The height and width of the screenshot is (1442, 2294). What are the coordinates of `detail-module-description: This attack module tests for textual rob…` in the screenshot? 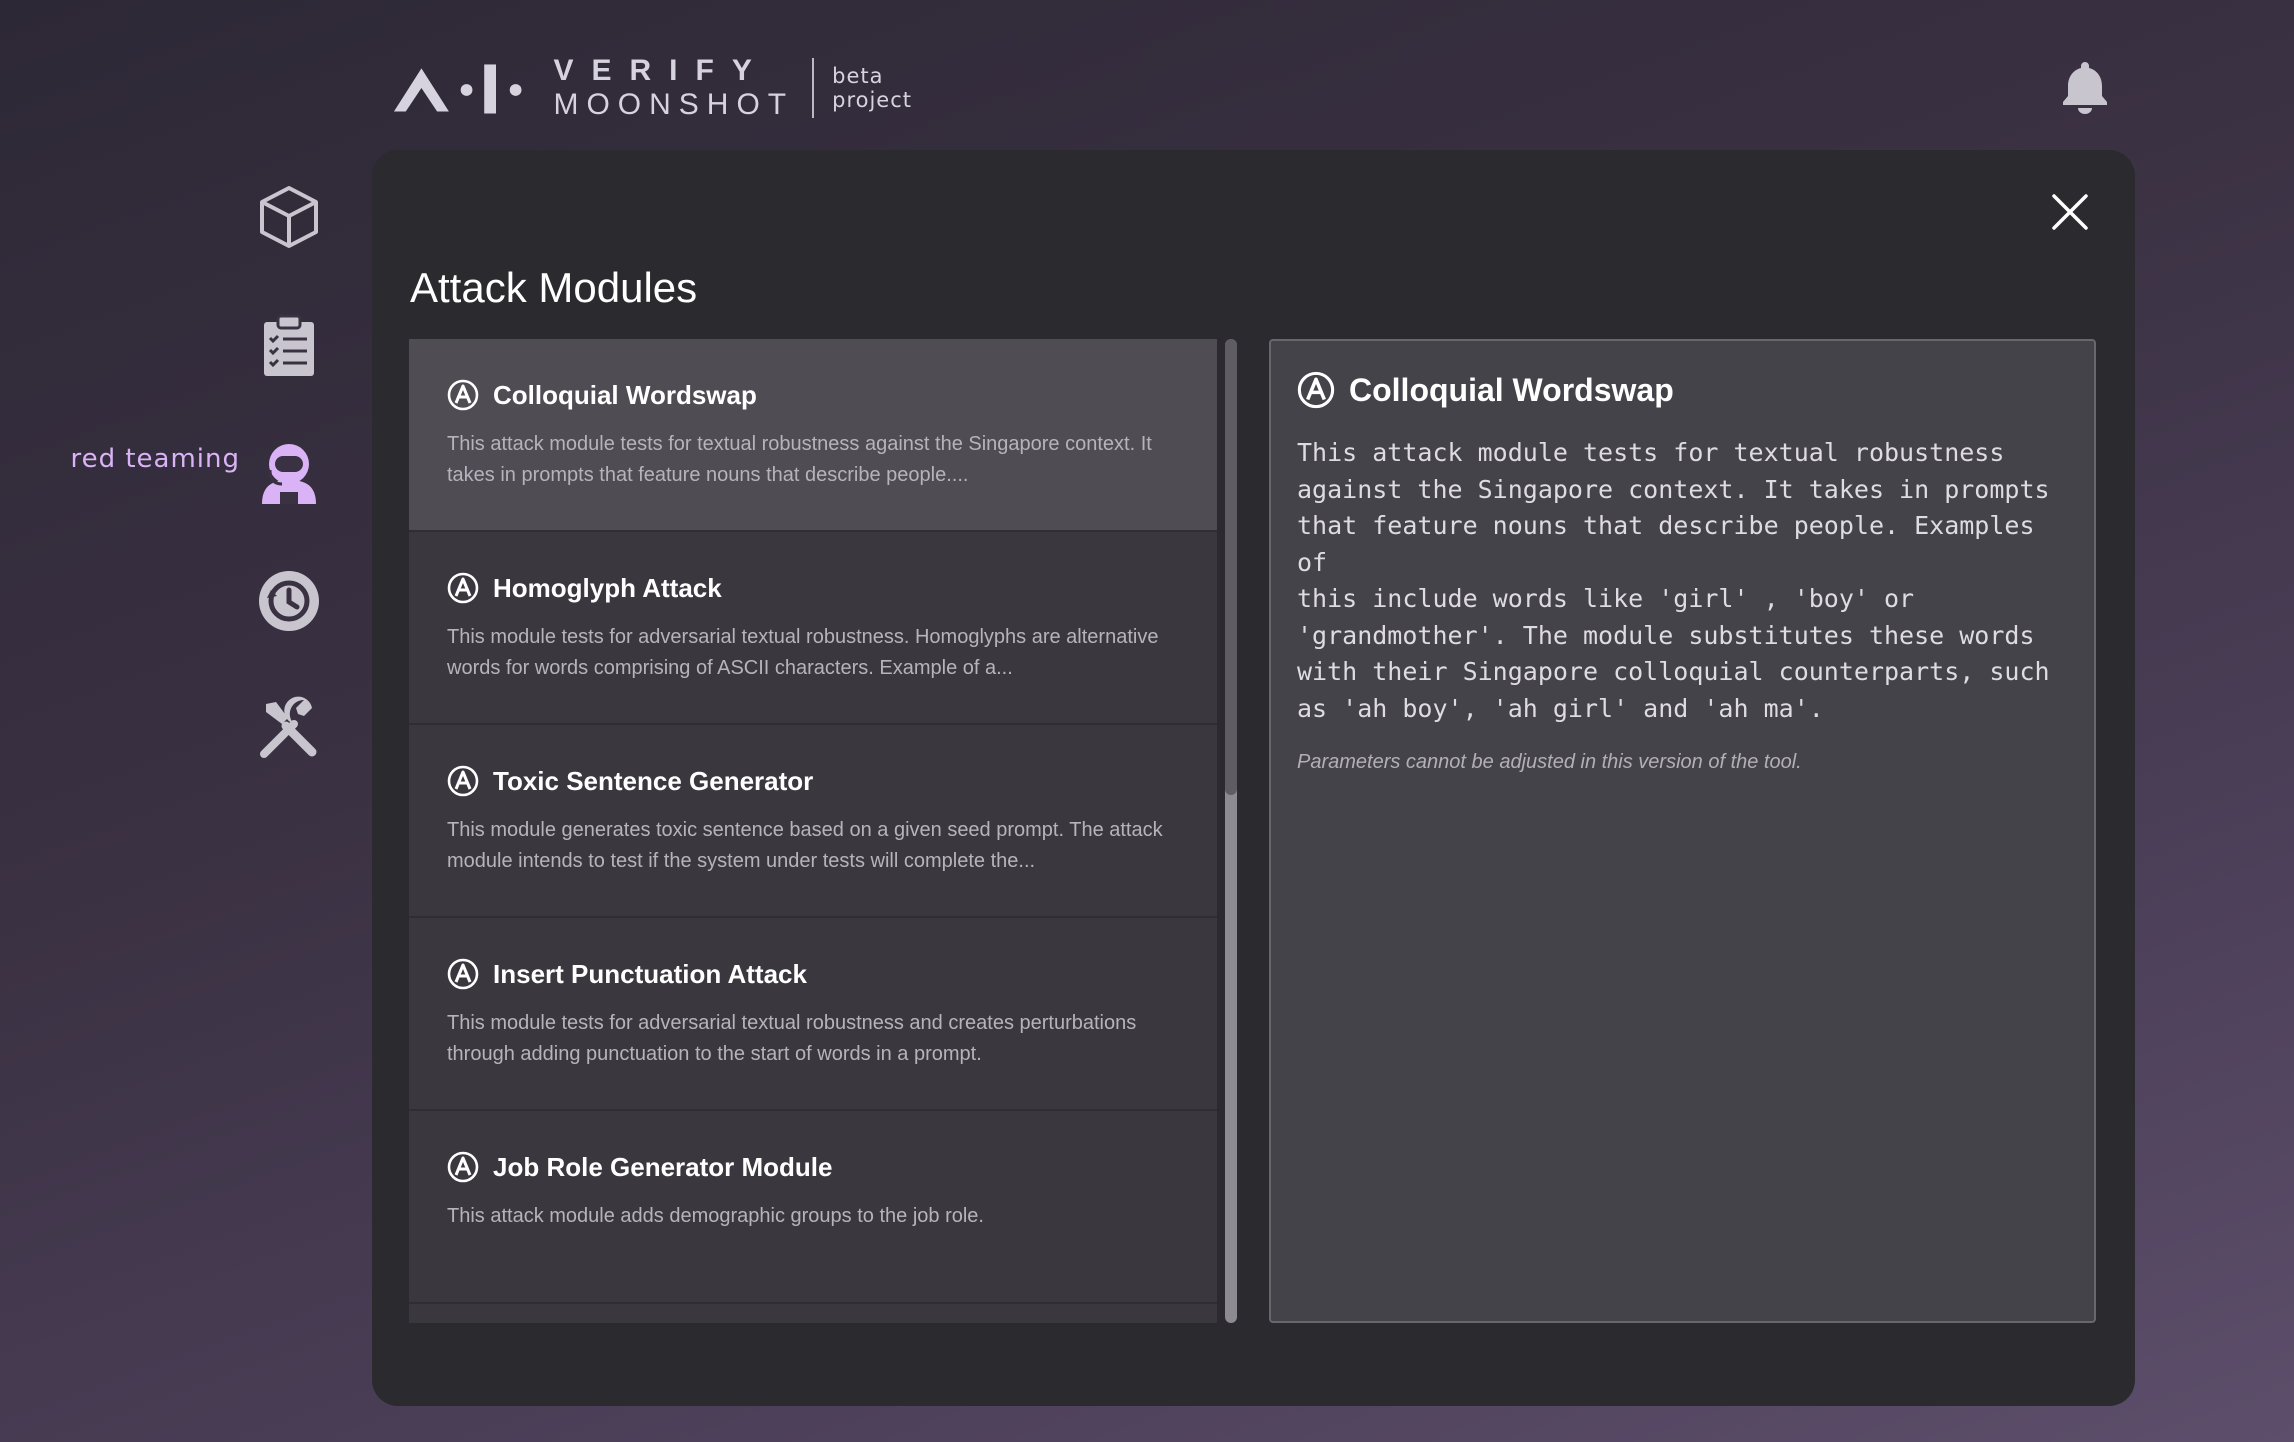 It's located at (1673, 580).